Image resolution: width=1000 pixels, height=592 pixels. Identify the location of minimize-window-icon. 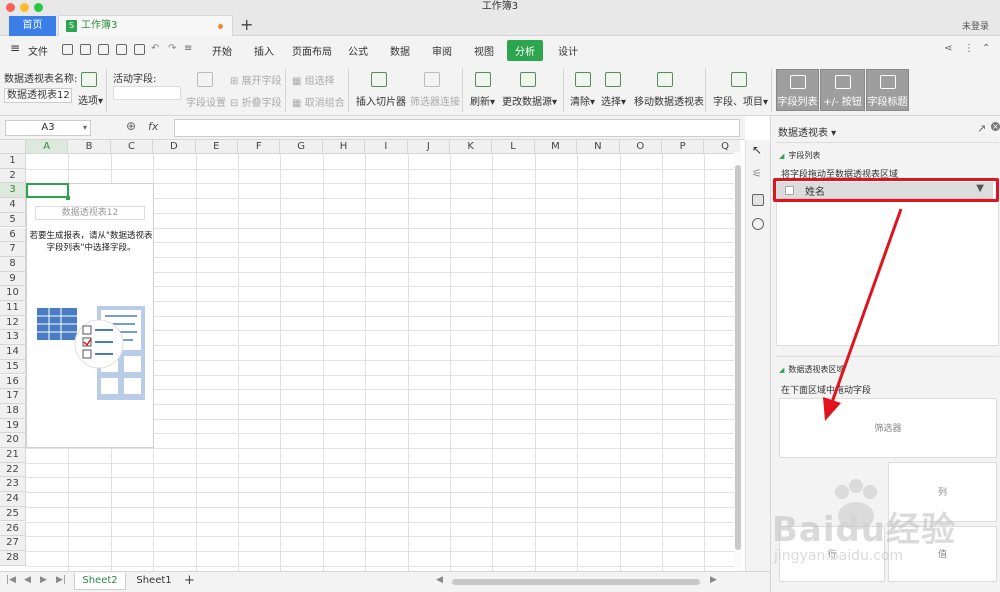
(24, 7).